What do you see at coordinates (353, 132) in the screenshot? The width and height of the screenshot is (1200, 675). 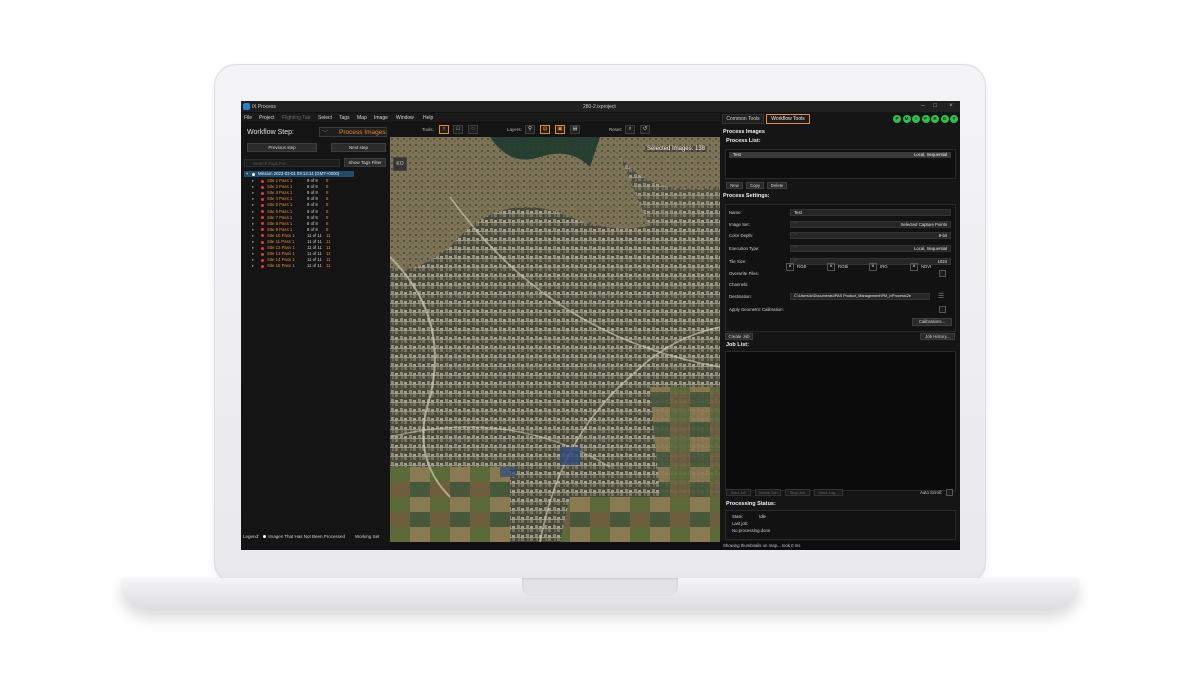 I see `workflow-step-select: ﹀ Process Images` at bounding box center [353, 132].